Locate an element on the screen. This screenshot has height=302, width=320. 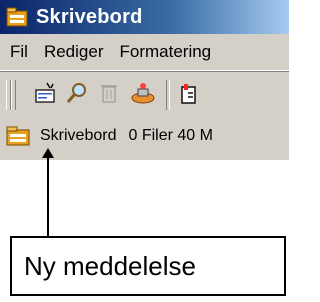
callout-label: Ny meddelelse is located at coordinates (110, 265).